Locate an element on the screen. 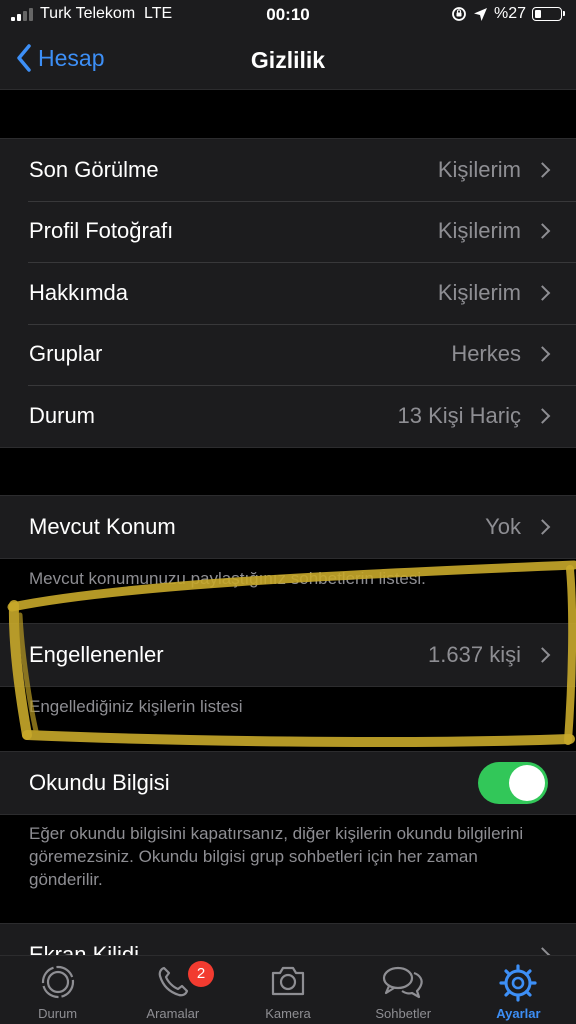 This screenshot has height=1024, width=576. blocked-footnote: Engellediğiniz kişilerin listesi is located at coordinates (136, 706).